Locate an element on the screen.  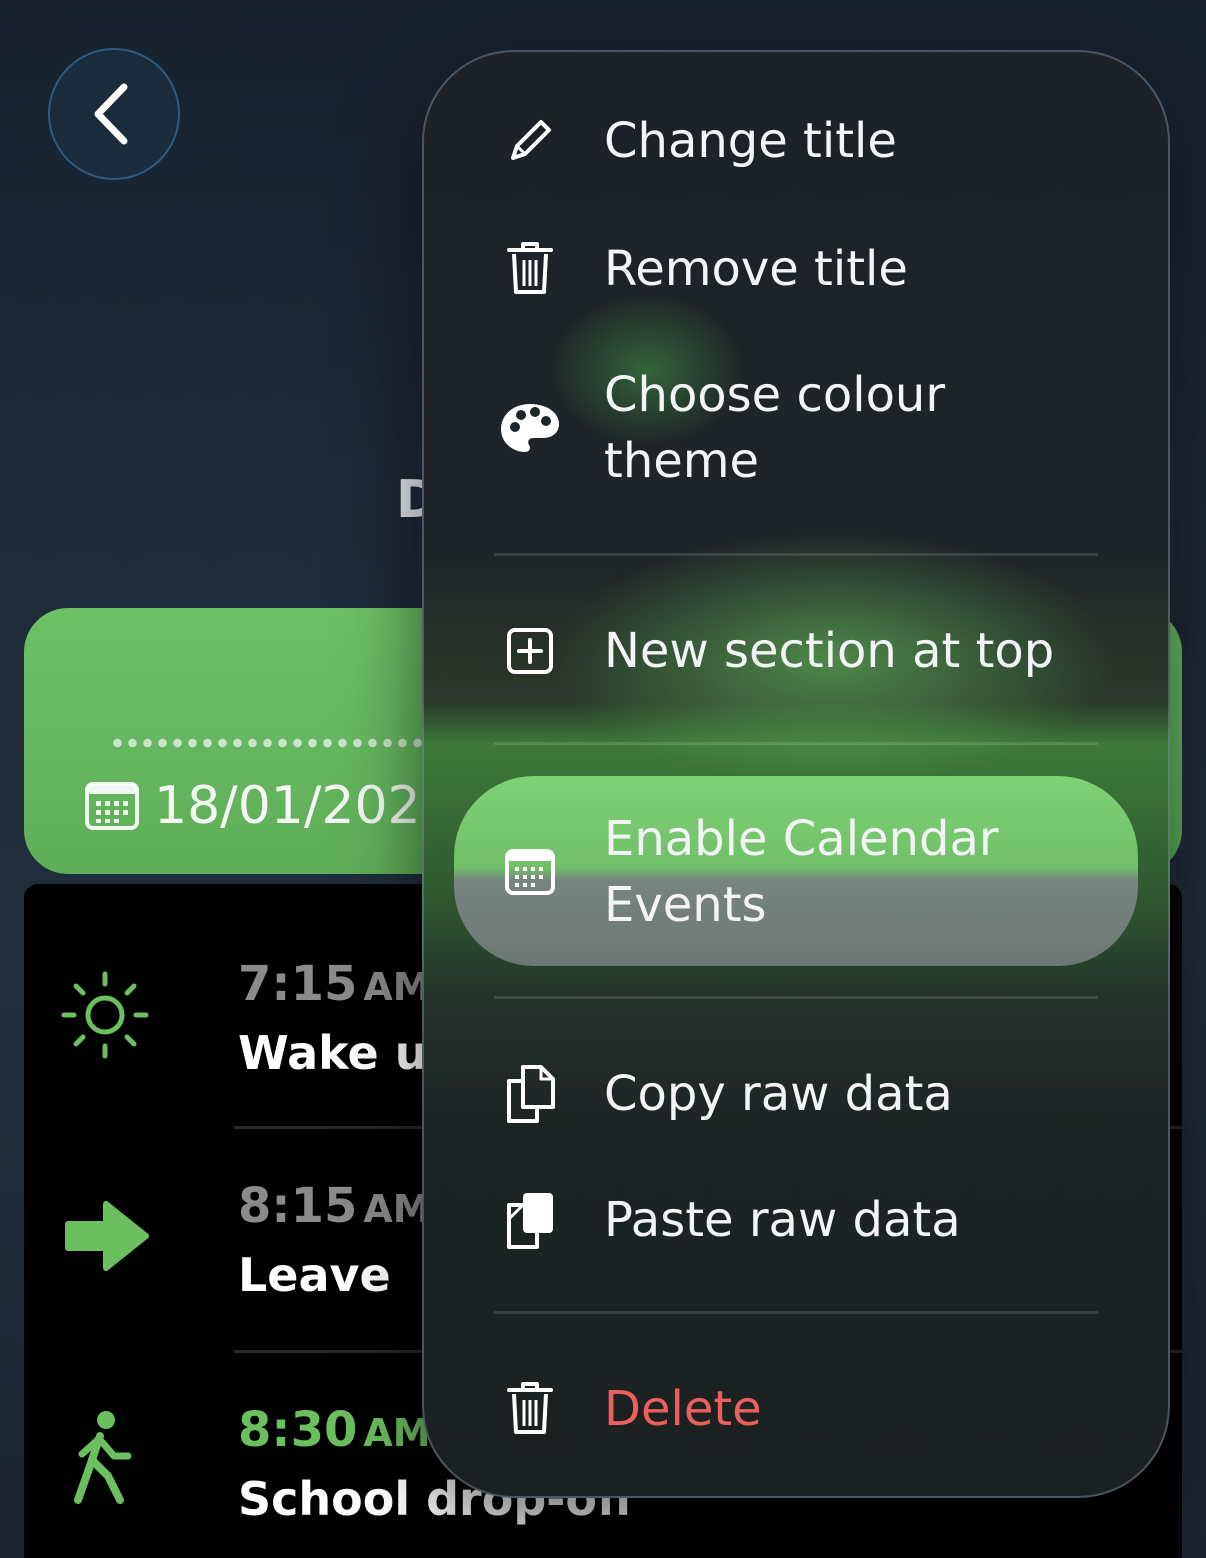
arrow-right-icon is located at coordinates (107, 1236).